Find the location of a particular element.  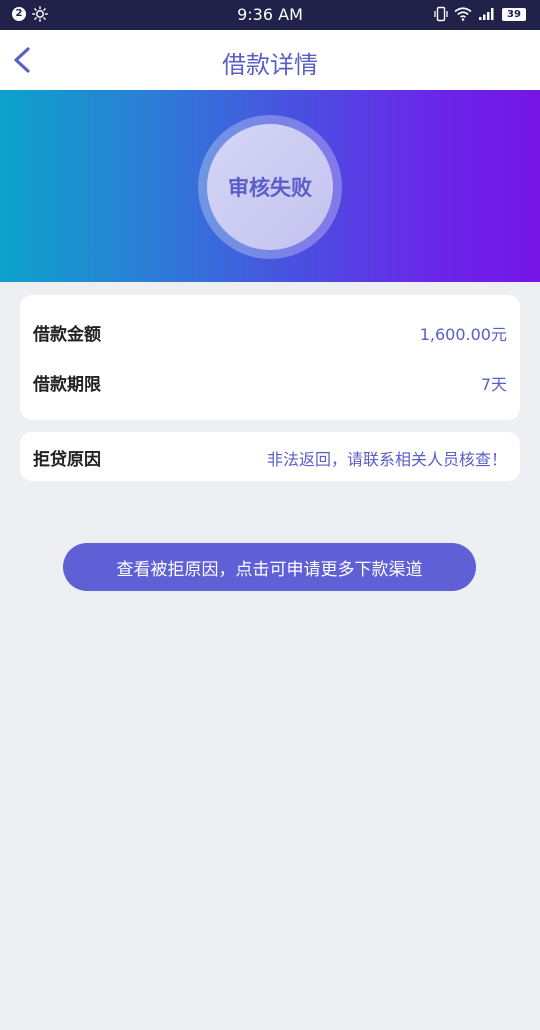

page-title: 借款详情 is located at coordinates (270, 65).